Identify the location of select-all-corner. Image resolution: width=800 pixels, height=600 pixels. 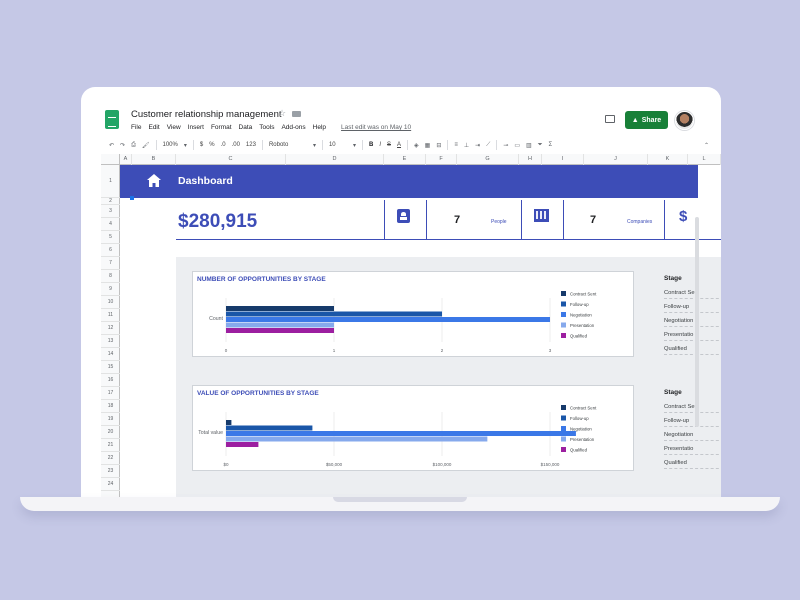
(110, 159).